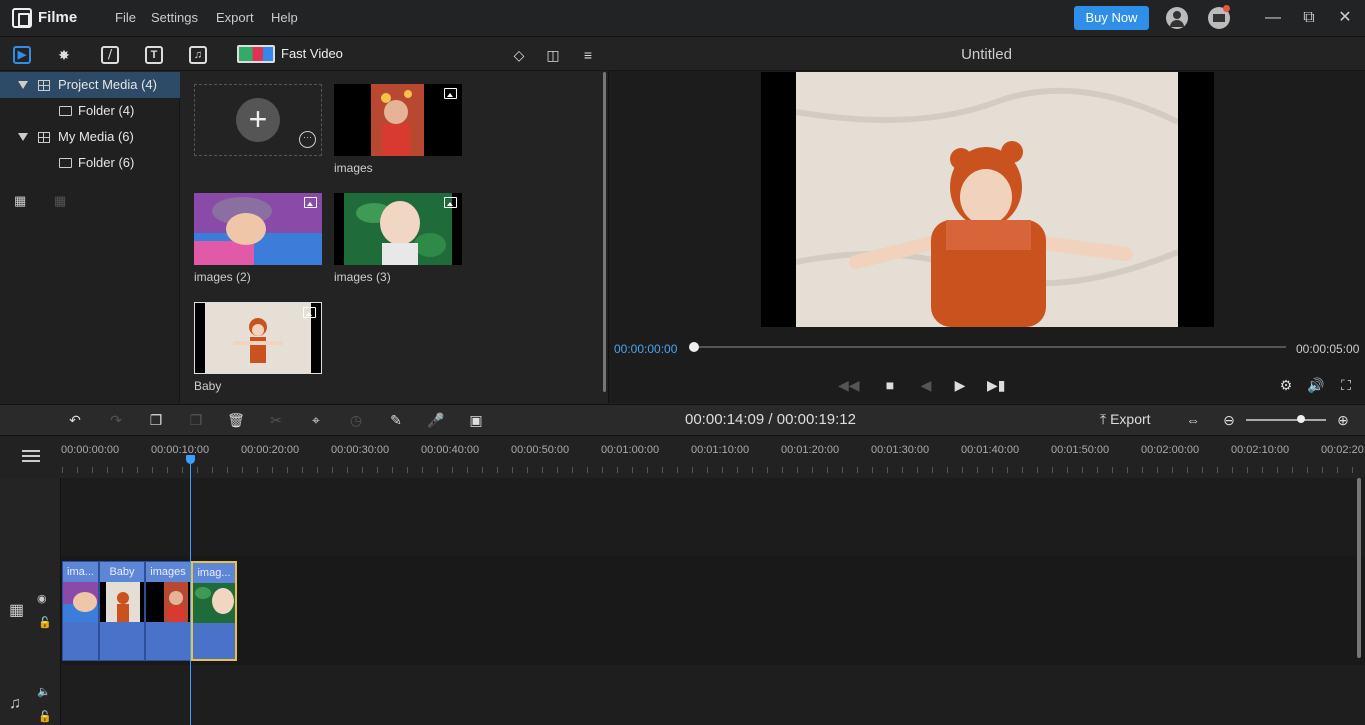 Image resolution: width=1365 pixels, height=725 pixels. Describe the element at coordinates (236, 420) in the screenshot. I see `delete-icon: 🗑` at that location.